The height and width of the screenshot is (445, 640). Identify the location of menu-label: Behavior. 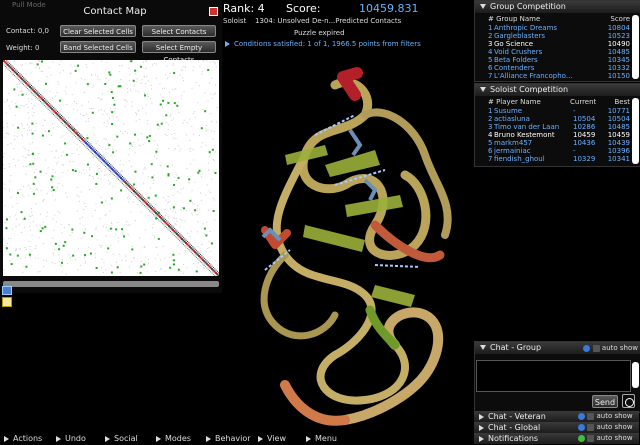
(233, 438).